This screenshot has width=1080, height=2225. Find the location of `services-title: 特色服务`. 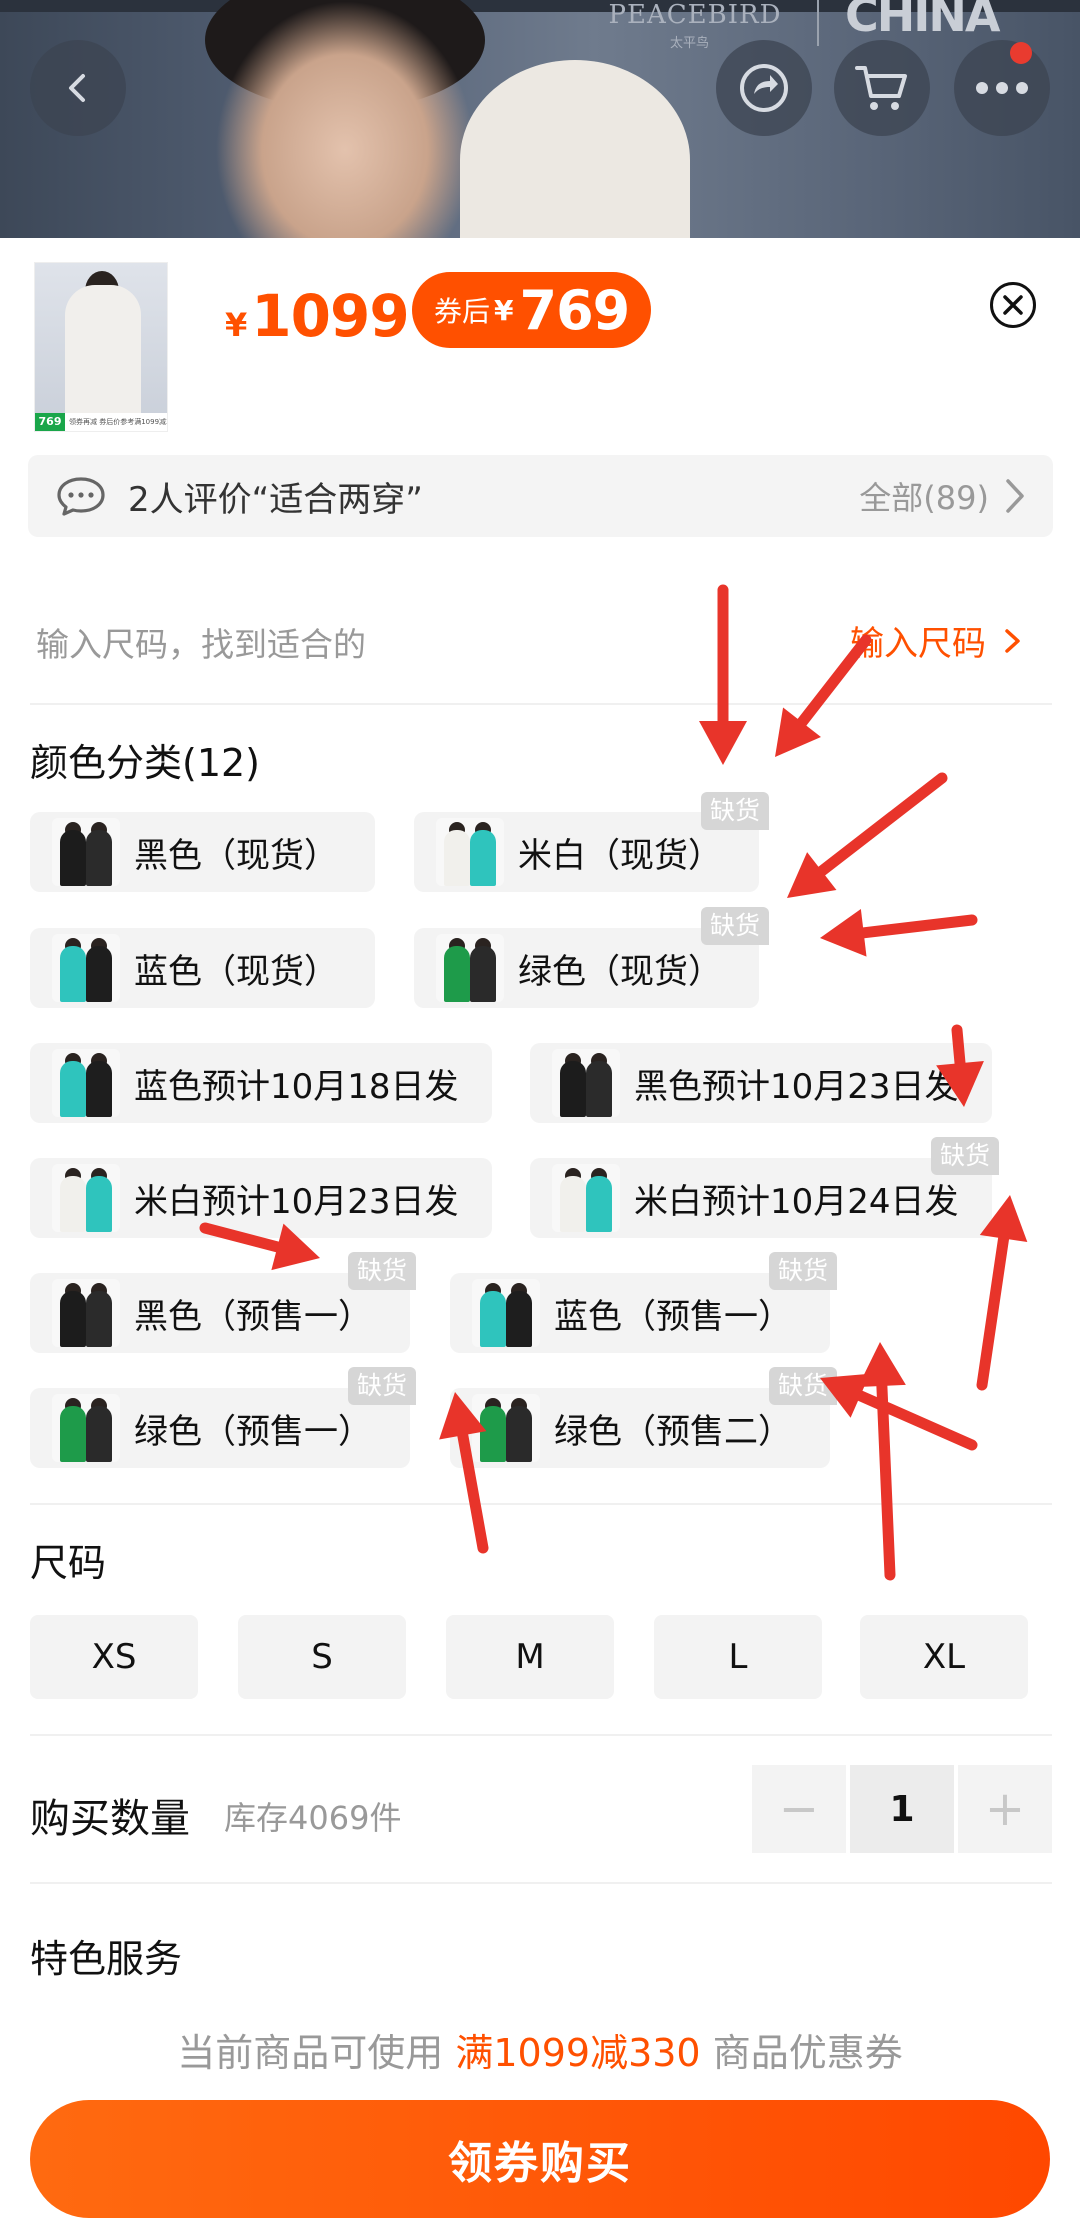

services-title: 特色服务 is located at coordinates (106, 1959).